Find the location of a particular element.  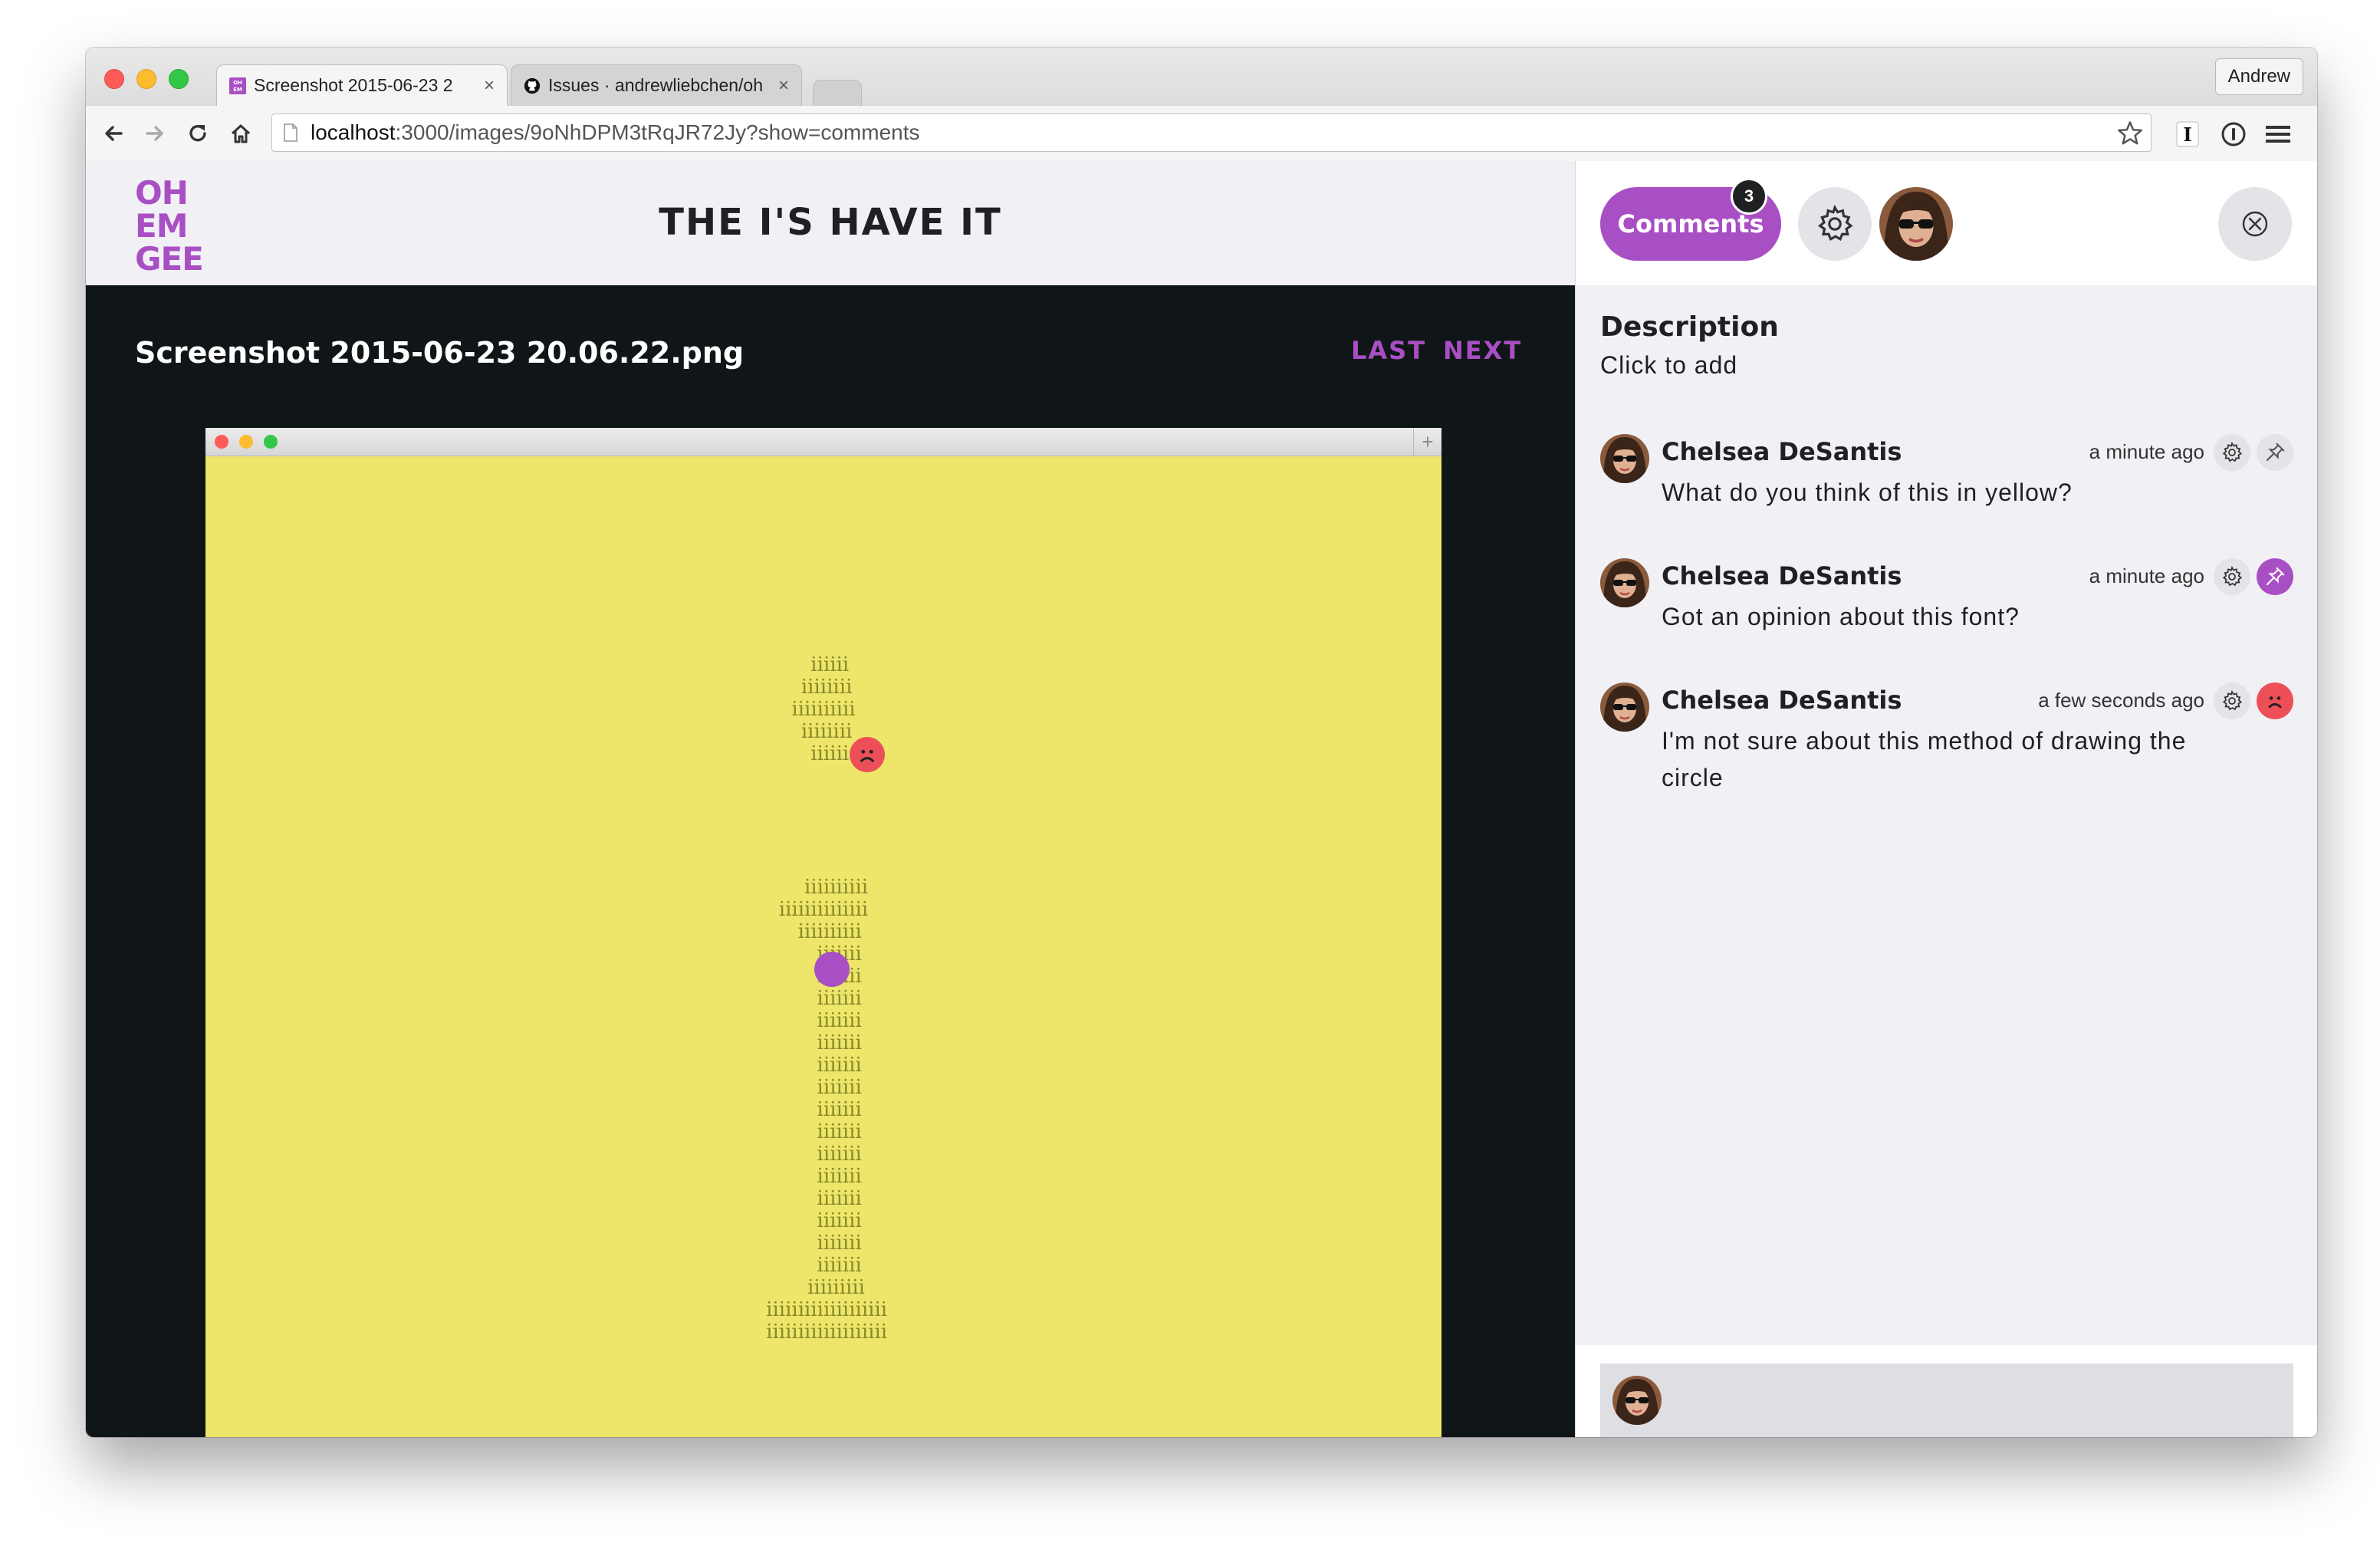

tab-title: Issues · andrewliebchen/oh is located at coordinates (655, 85).